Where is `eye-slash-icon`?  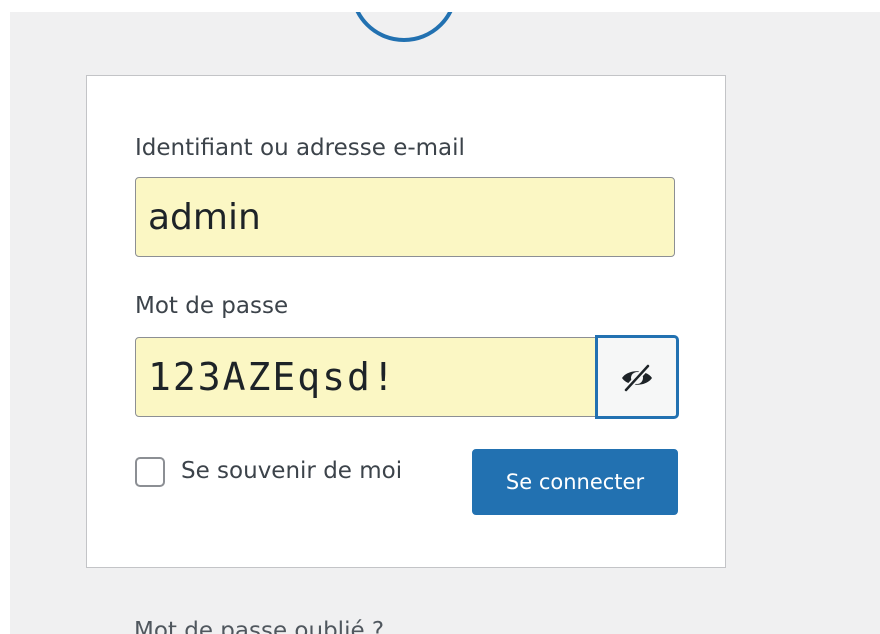
eye-slash-icon is located at coordinates (637, 378).